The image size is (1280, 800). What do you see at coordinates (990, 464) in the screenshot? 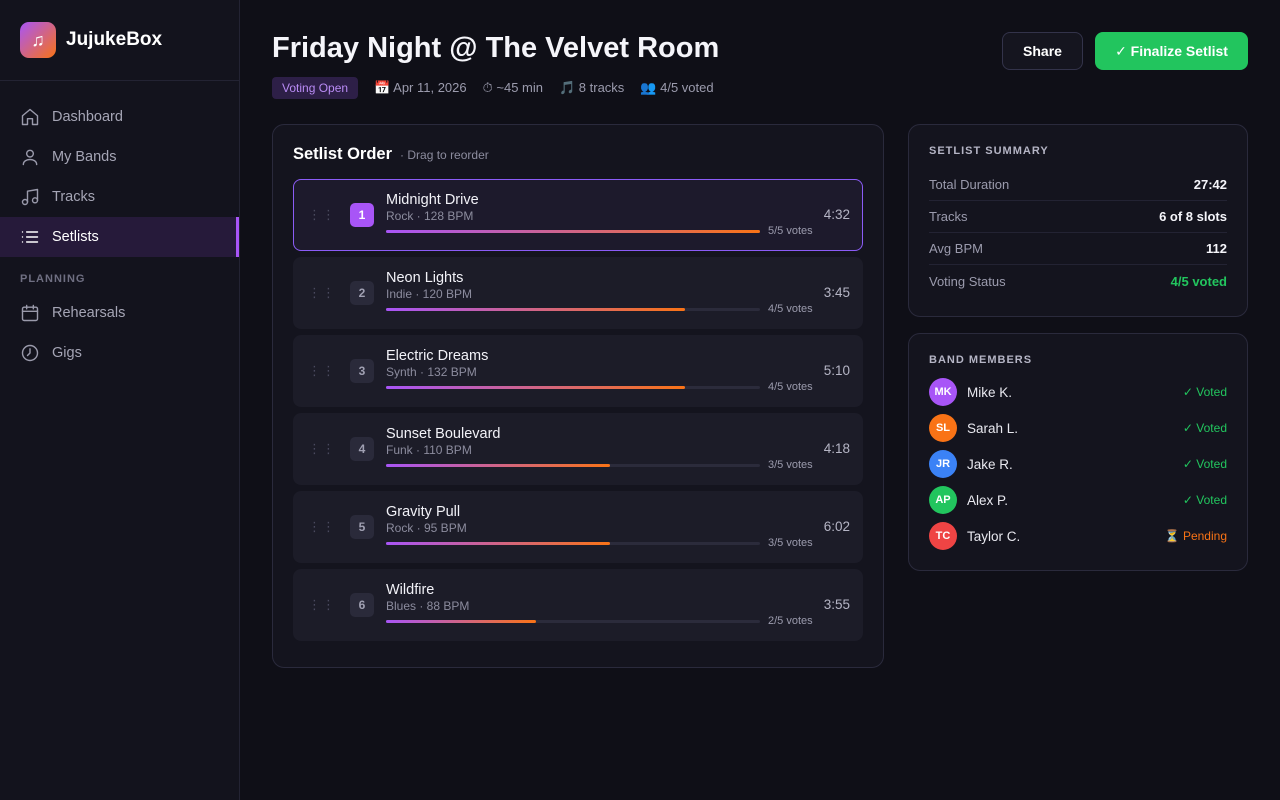
I see `member-name: Jake R.` at bounding box center [990, 464].